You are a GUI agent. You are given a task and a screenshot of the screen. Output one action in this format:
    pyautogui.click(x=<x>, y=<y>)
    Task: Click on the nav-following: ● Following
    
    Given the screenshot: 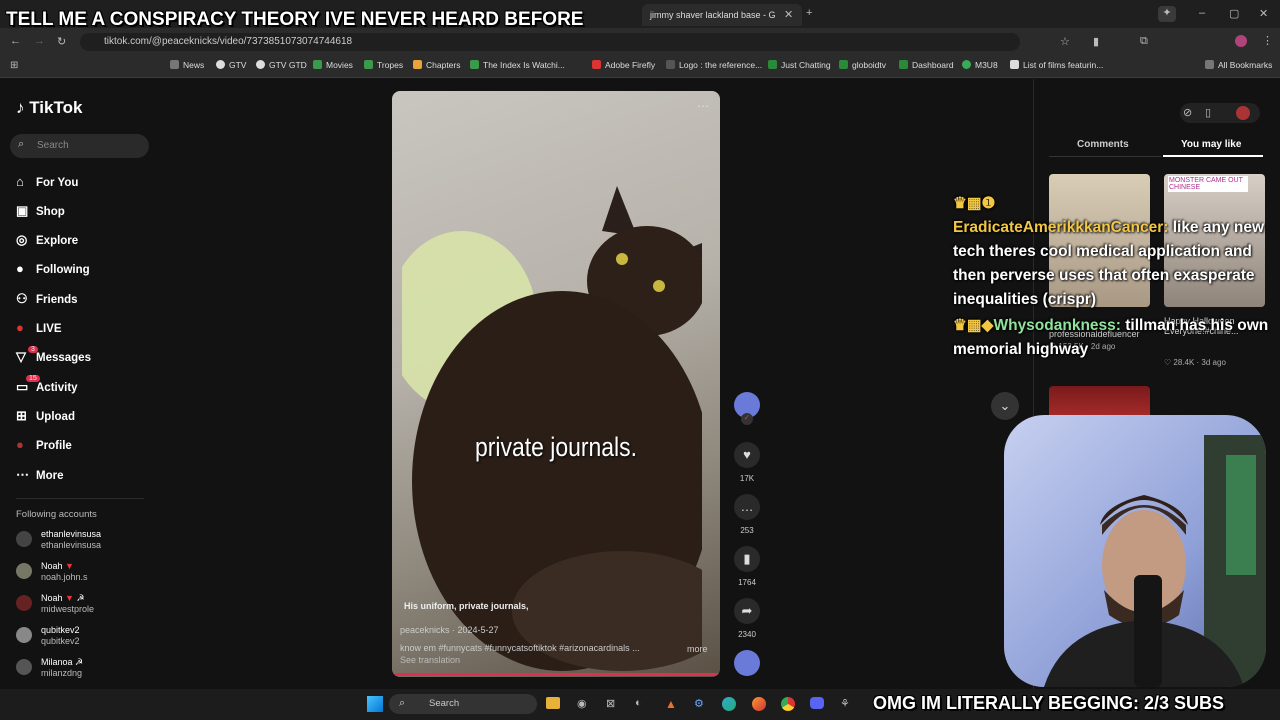 What is the action you would take?
    pyautogui.click(x=53, y=271)
    